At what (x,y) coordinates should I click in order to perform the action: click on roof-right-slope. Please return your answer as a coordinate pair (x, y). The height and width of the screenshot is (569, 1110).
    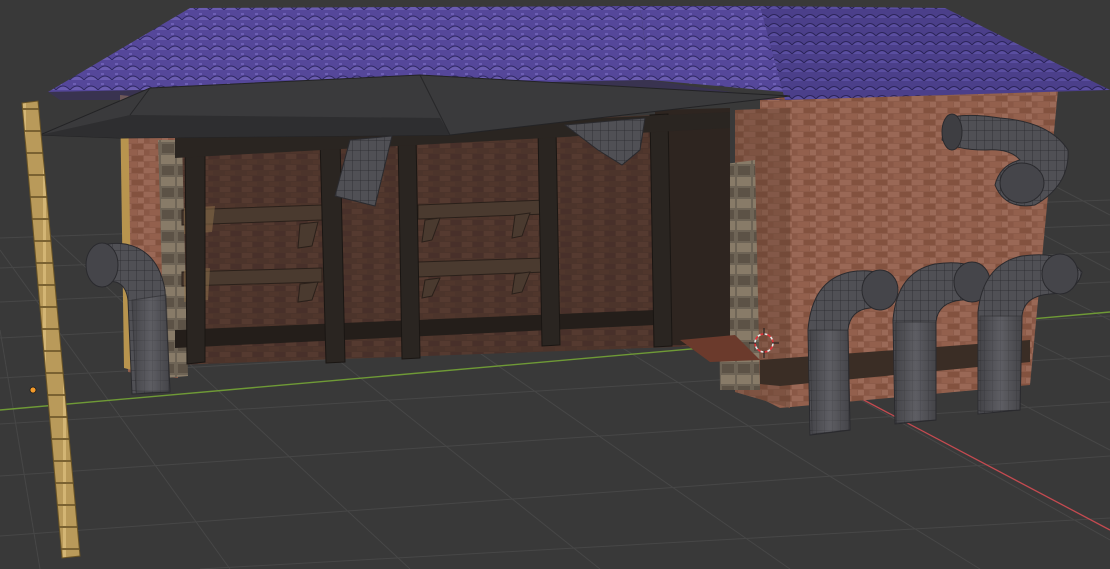
    Looking at the image, I should click on (935, 53).